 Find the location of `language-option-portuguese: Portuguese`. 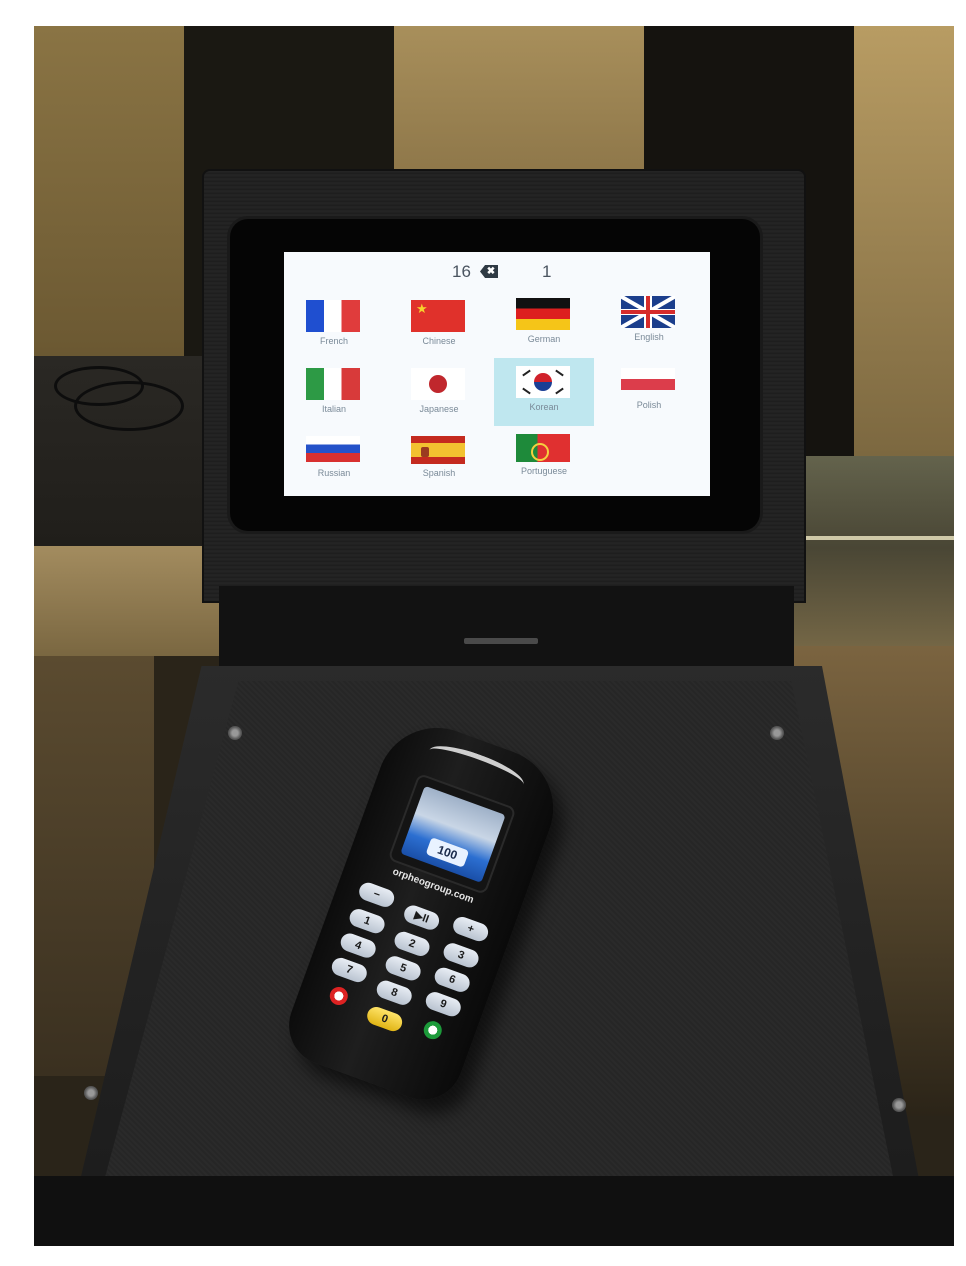

language-option-portuguese: Portuguese is located at coordinates (544, 460).